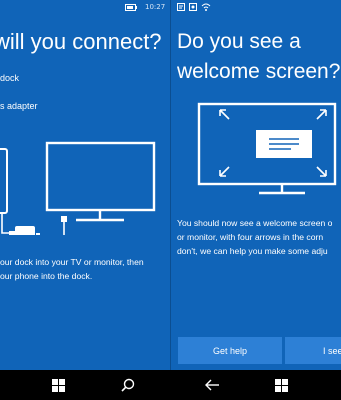  Describe the element at coordinates (313, 350) in the screenshot. I see `i-see-button: I see` at that location.